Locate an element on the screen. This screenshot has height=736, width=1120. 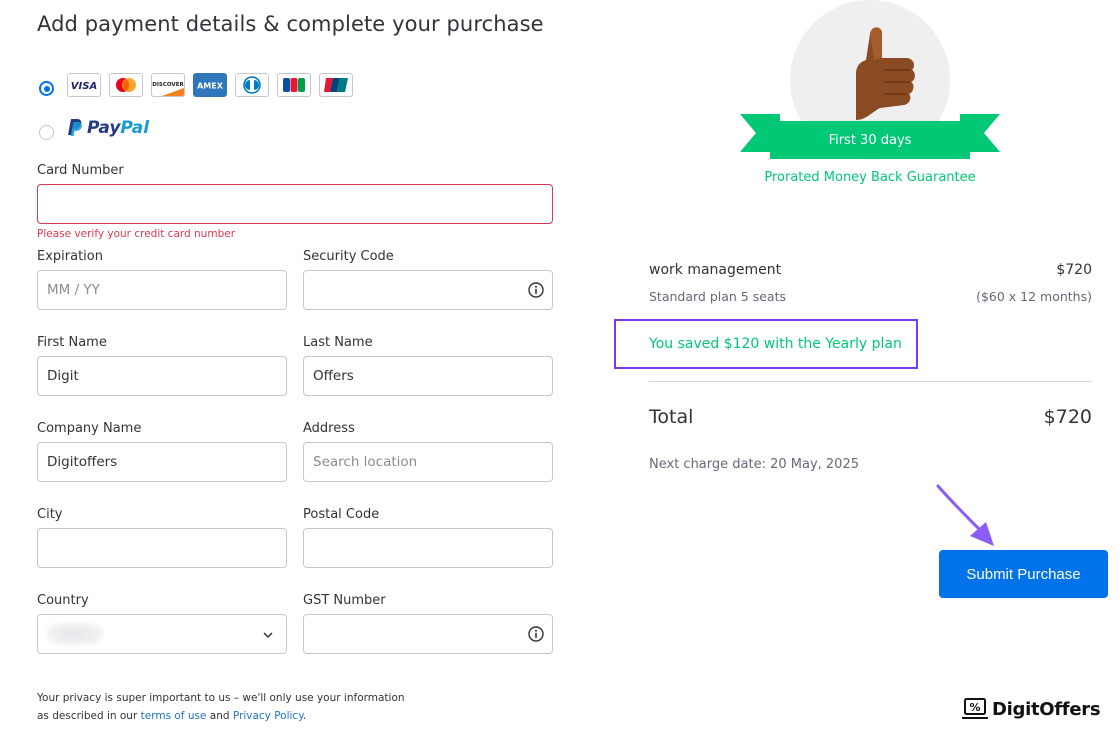
pointer-arrow-icon is located at coordinates (965, 515).